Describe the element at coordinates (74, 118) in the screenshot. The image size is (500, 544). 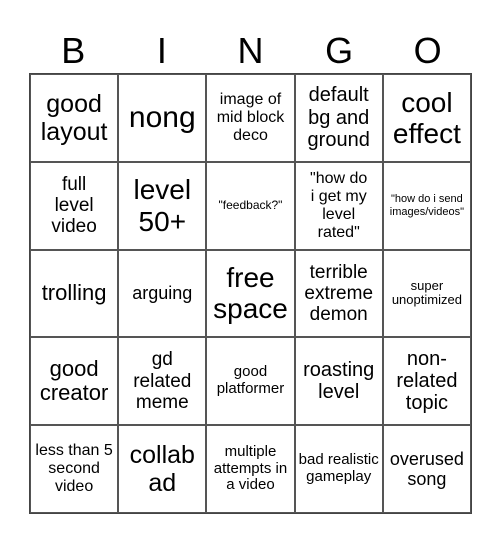
I see `bingo-cell: good layout` at that location.